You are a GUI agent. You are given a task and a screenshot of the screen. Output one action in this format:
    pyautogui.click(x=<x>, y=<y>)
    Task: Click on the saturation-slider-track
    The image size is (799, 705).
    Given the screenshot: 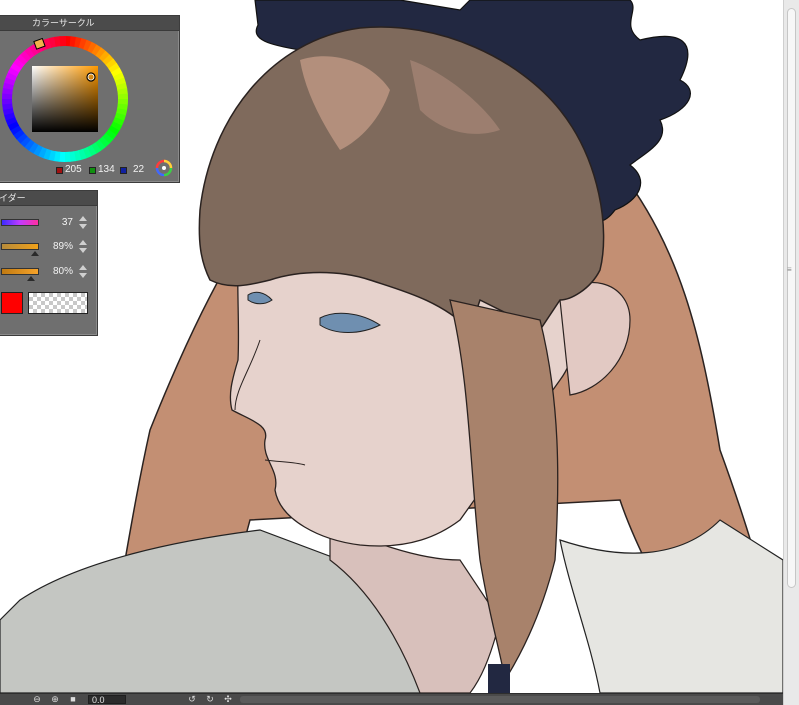 What is the action you would take?
    pyautogui.click(x=20, y=246)
    